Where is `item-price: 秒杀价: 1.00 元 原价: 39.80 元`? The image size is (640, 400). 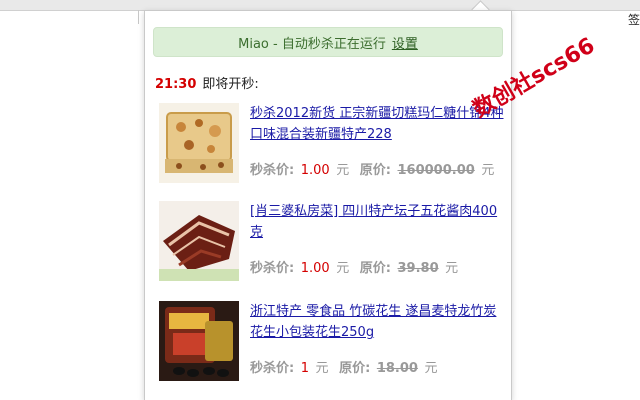
item-price: 秒杀价: 1.00 元 原价: 39.80 元 is located at coordinates (357, 266).